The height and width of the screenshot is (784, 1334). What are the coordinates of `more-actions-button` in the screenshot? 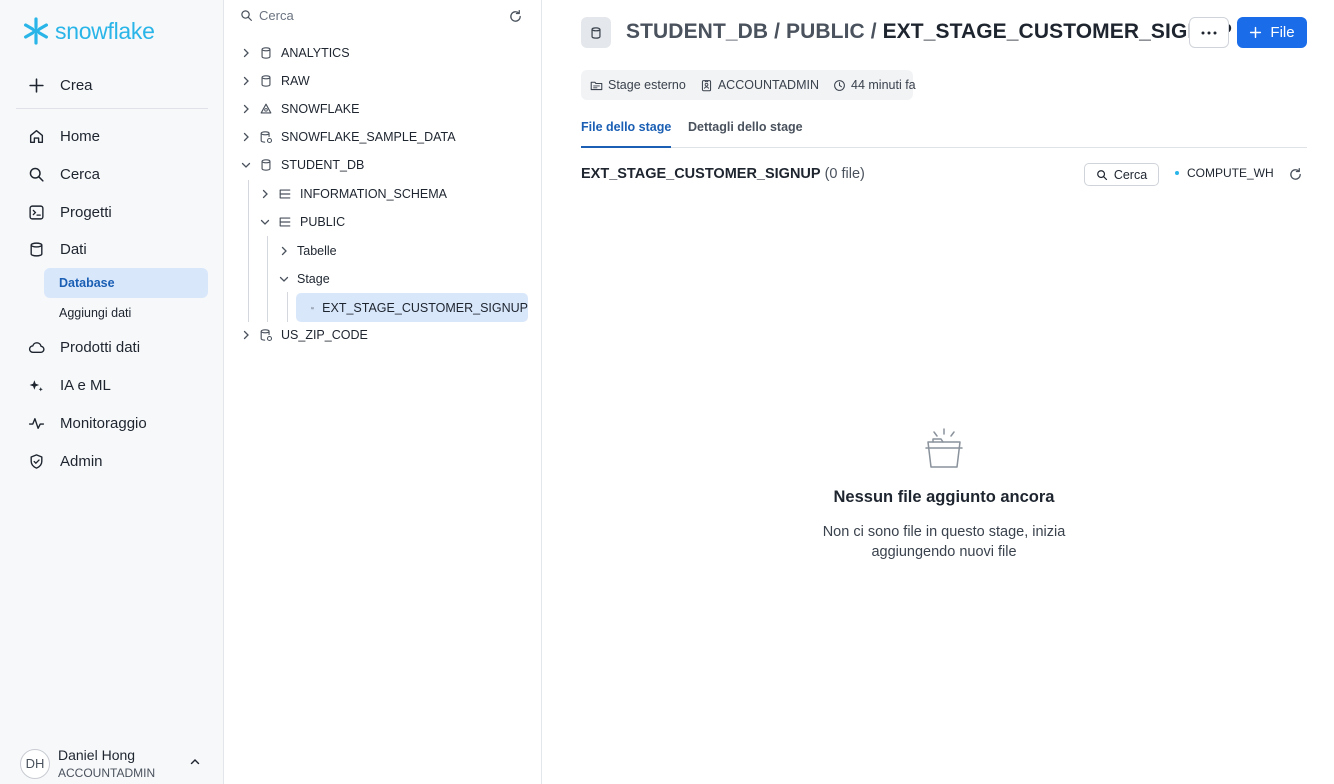 It's located at (1209, 32).